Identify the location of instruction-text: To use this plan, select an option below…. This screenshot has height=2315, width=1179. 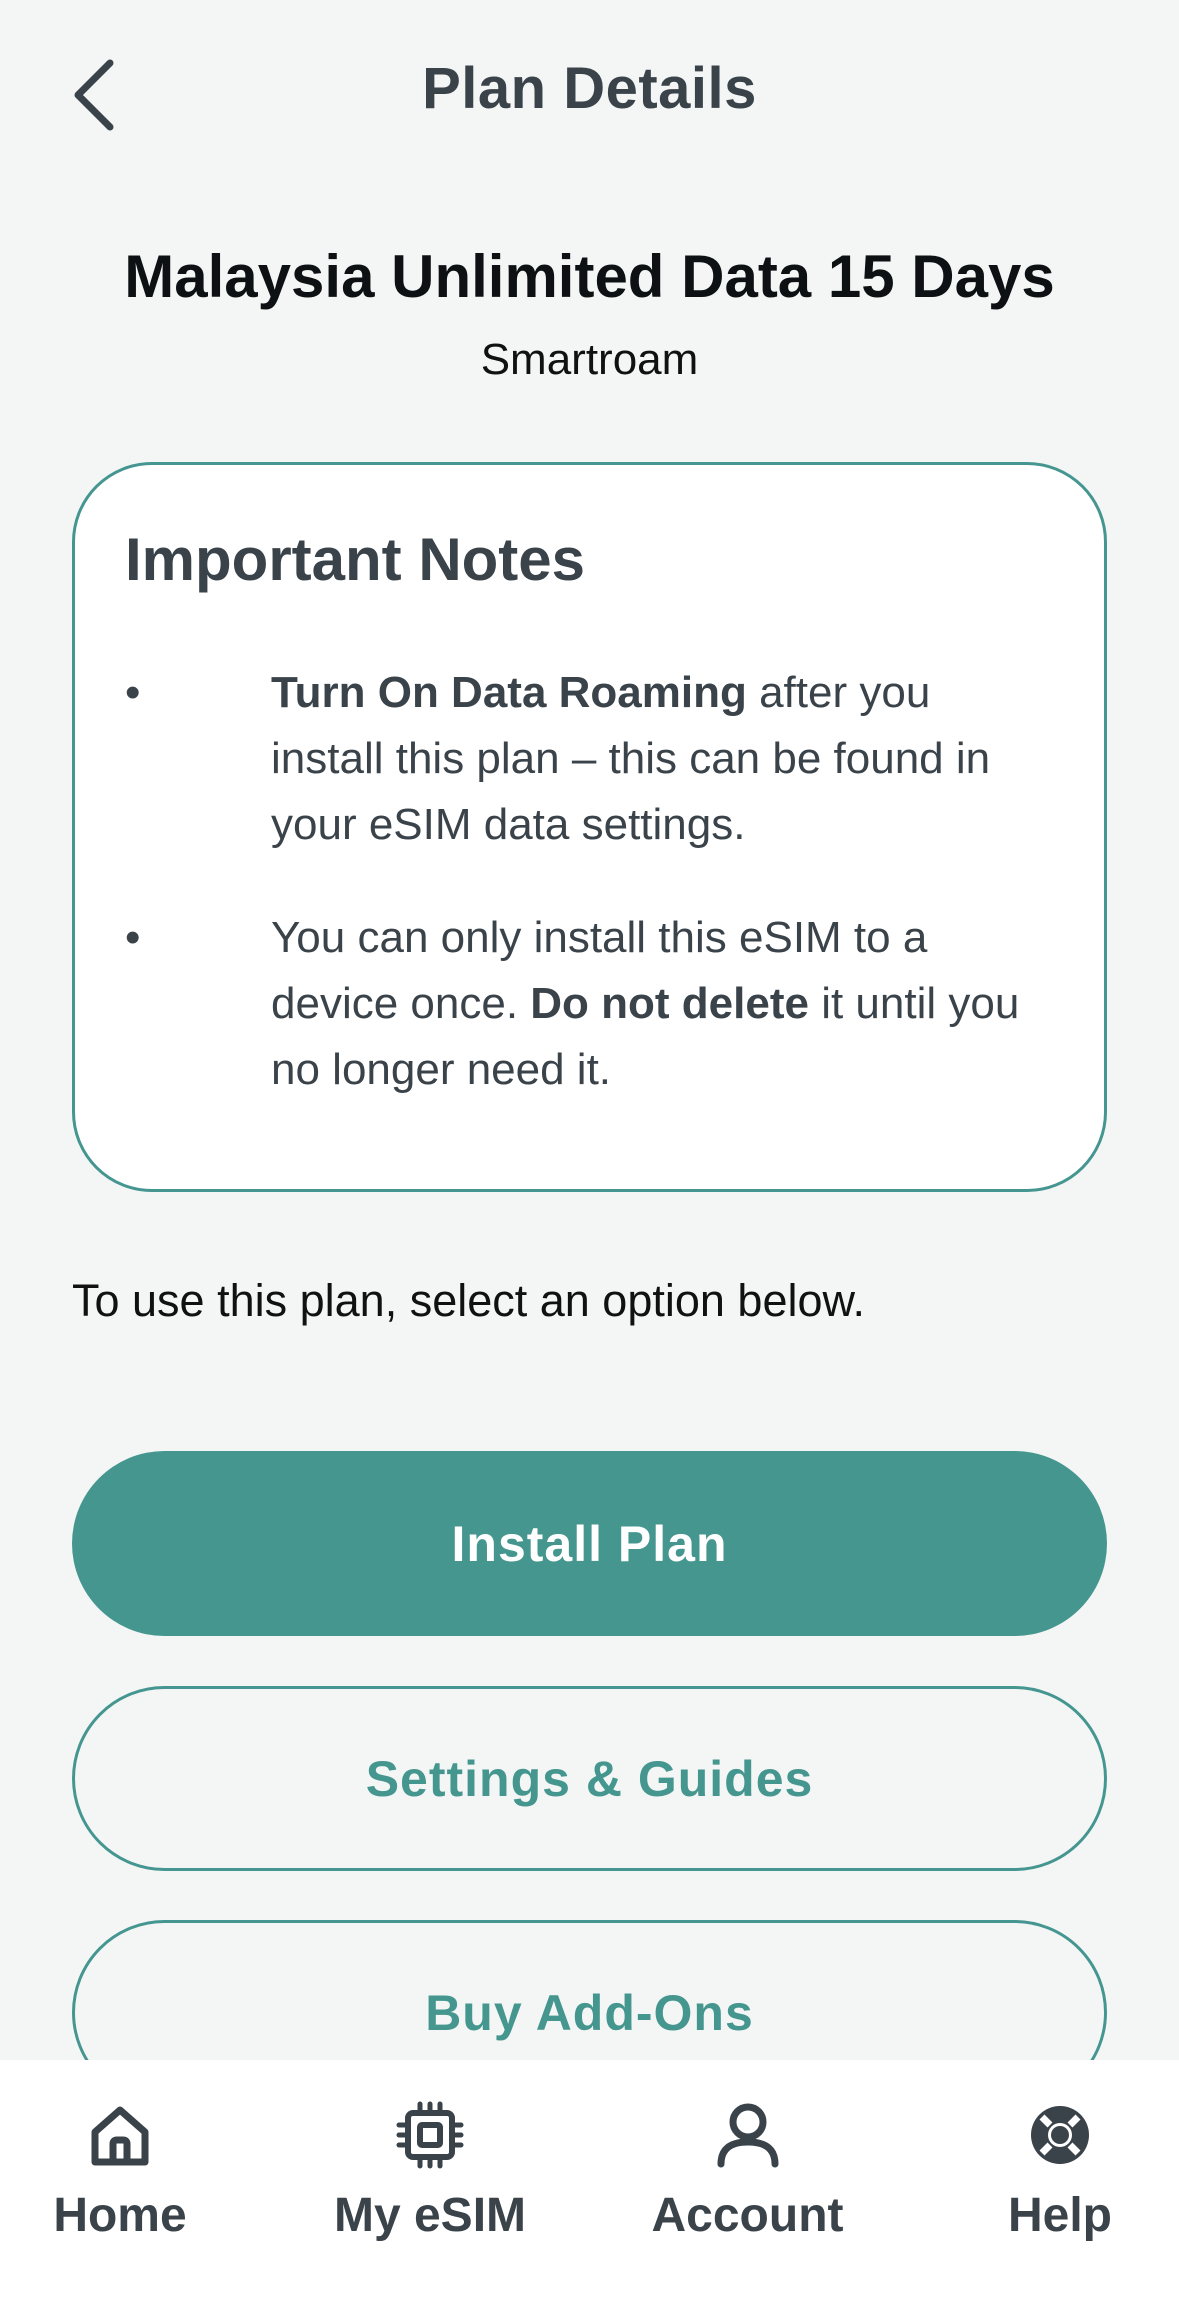
(469, 1300).